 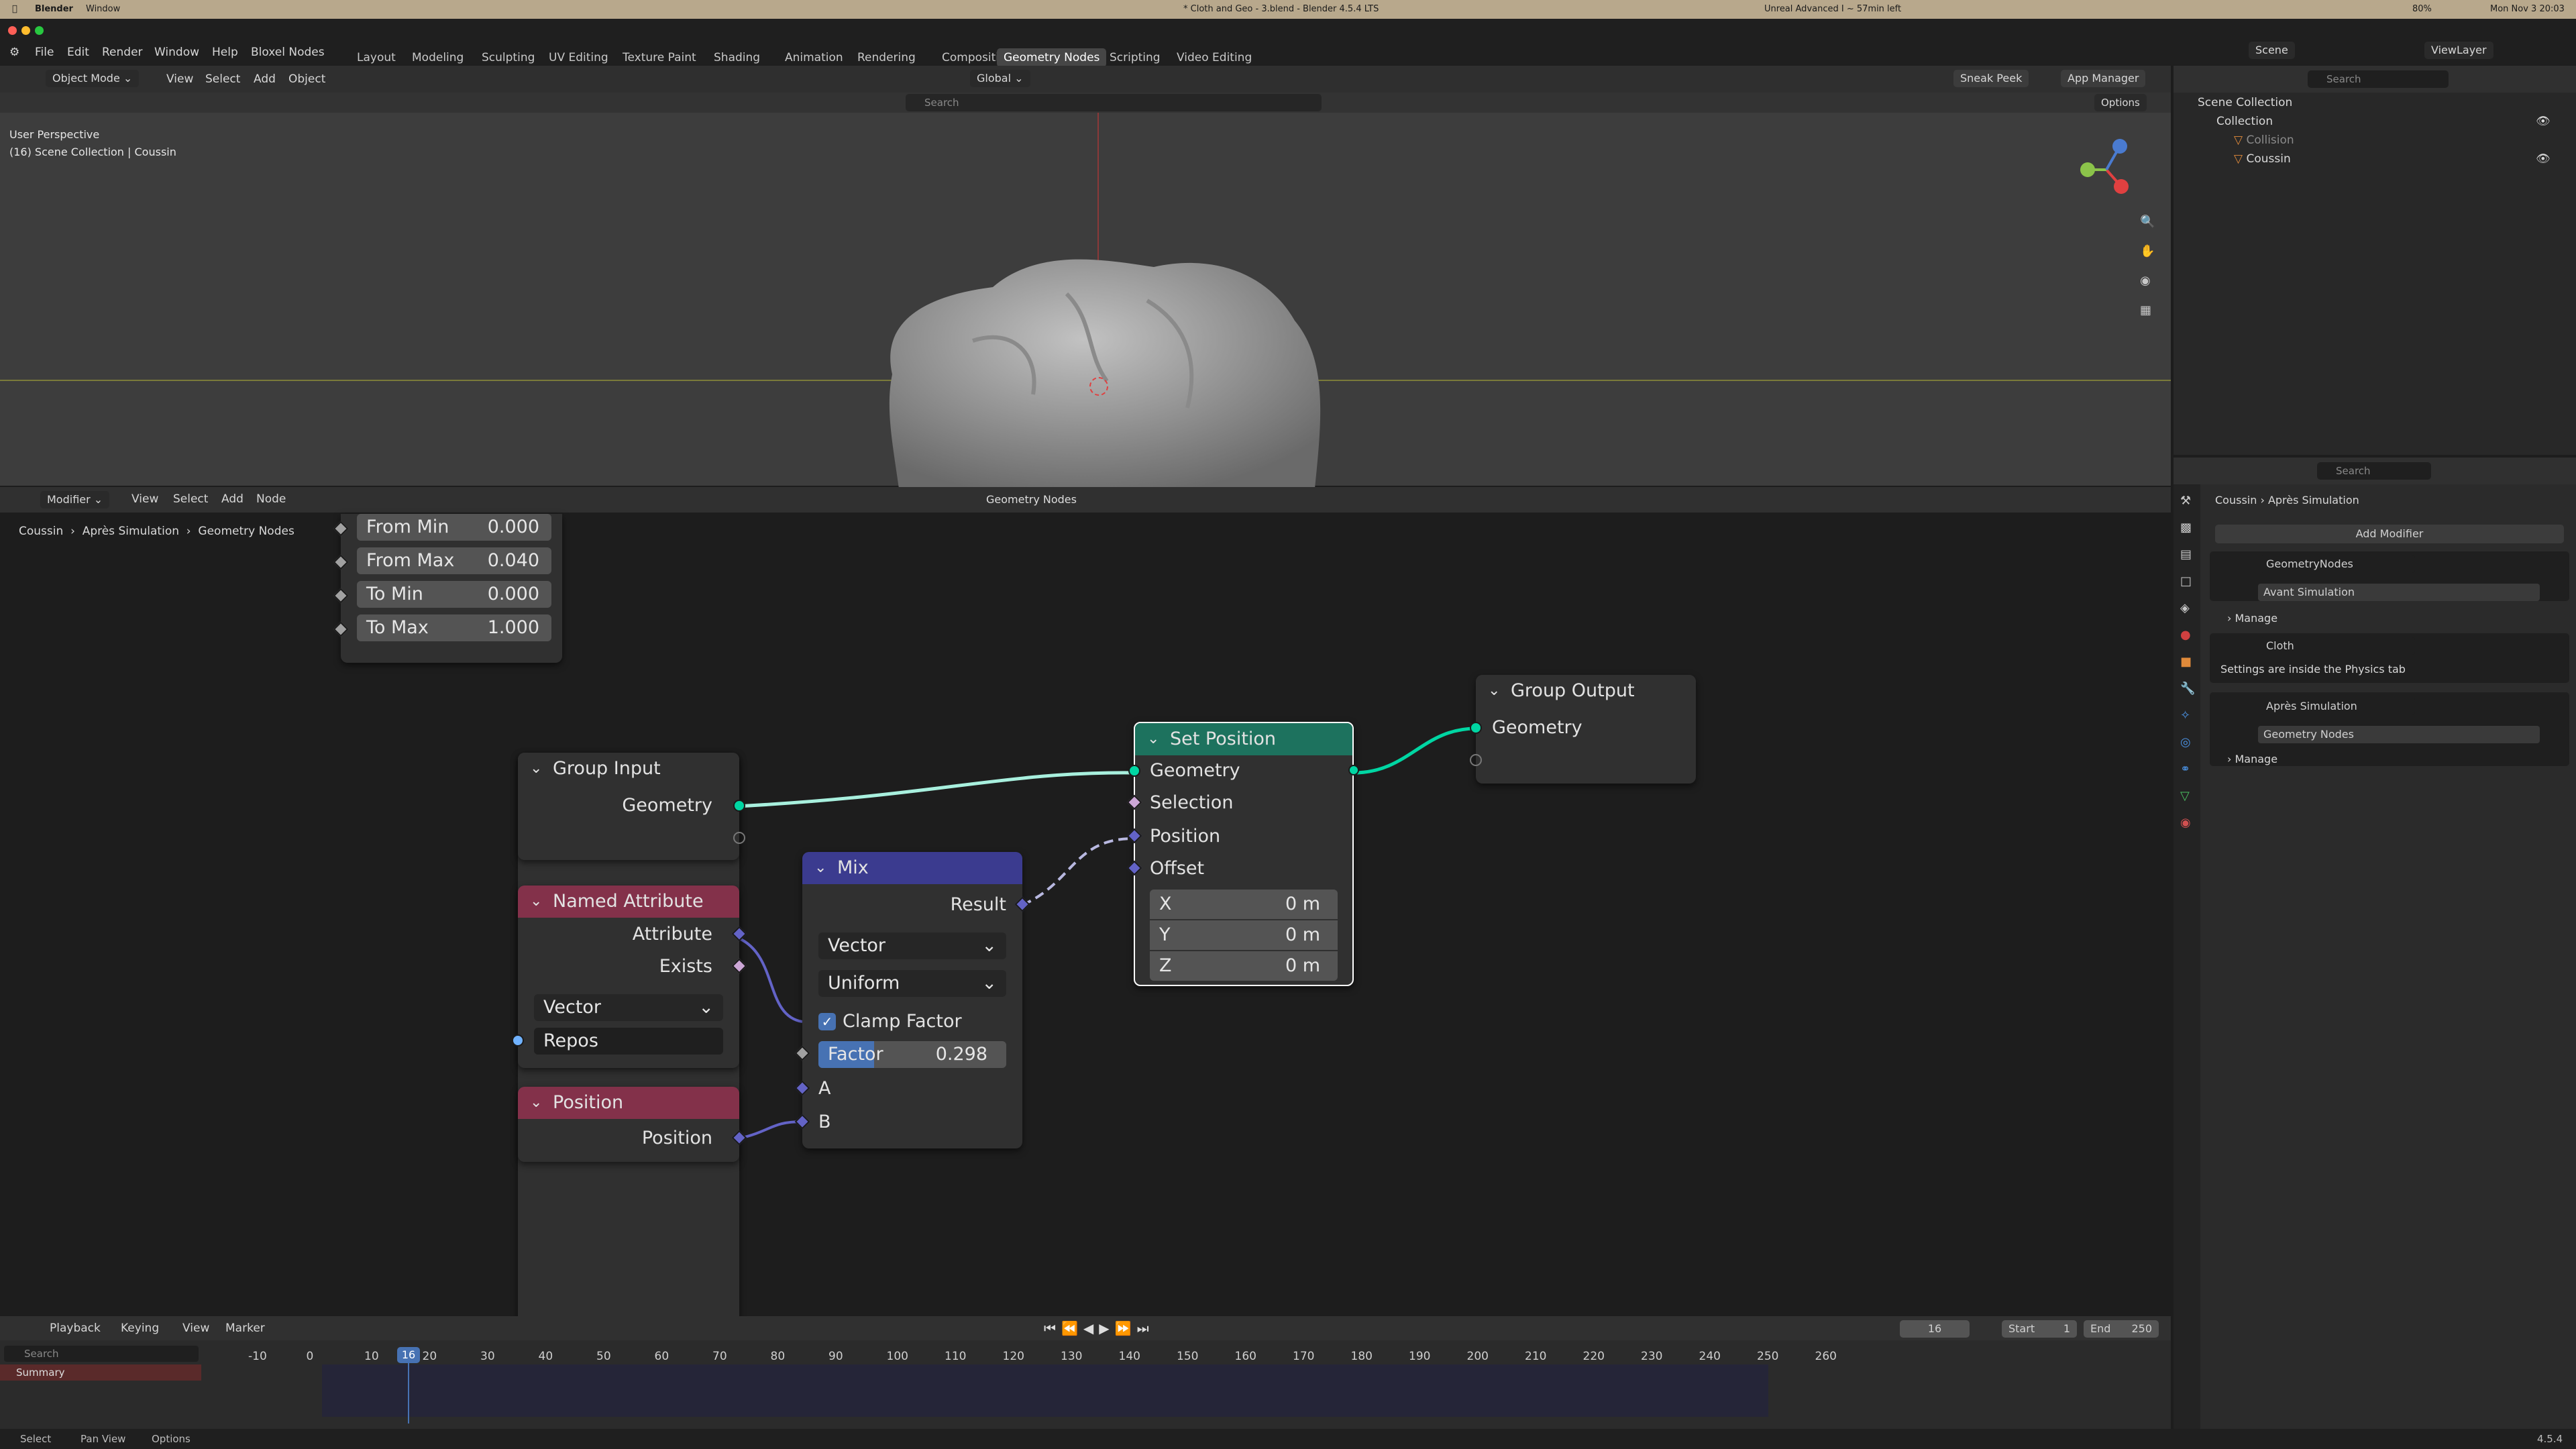 What do you see at coordinates (78, 52) in the screenshot?
I see `menu-edit: Edit` at bounding box center [78, 52].